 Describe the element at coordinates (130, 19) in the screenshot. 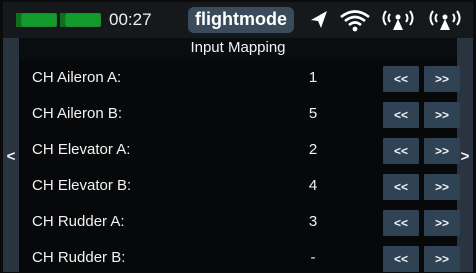

I see `clock: 00:27` at that location.